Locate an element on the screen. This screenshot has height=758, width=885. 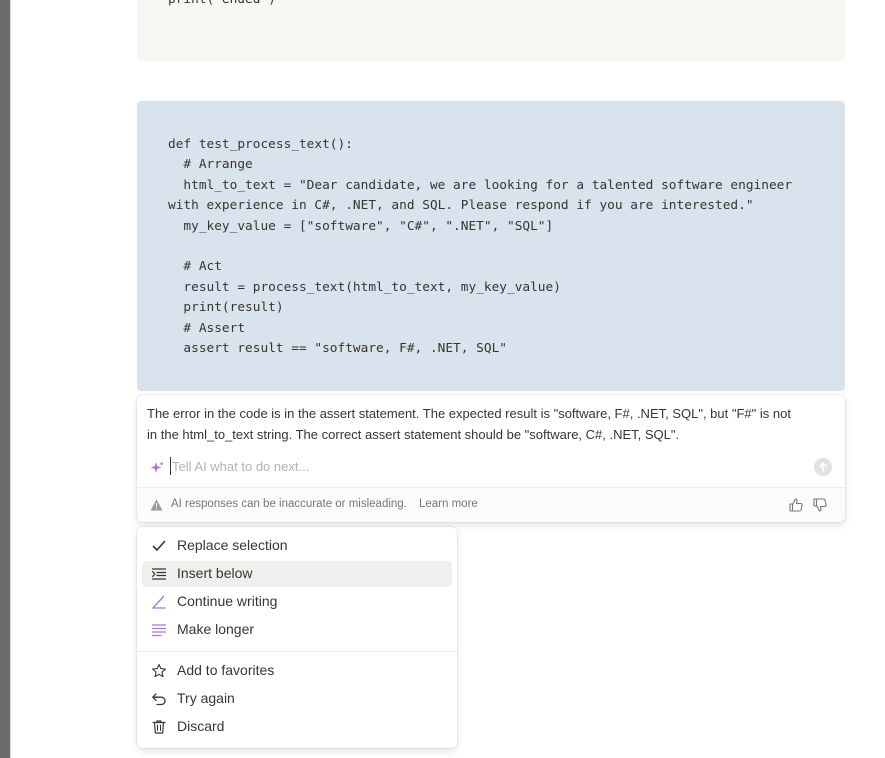
window-edge is located at coordinates (5, 379).